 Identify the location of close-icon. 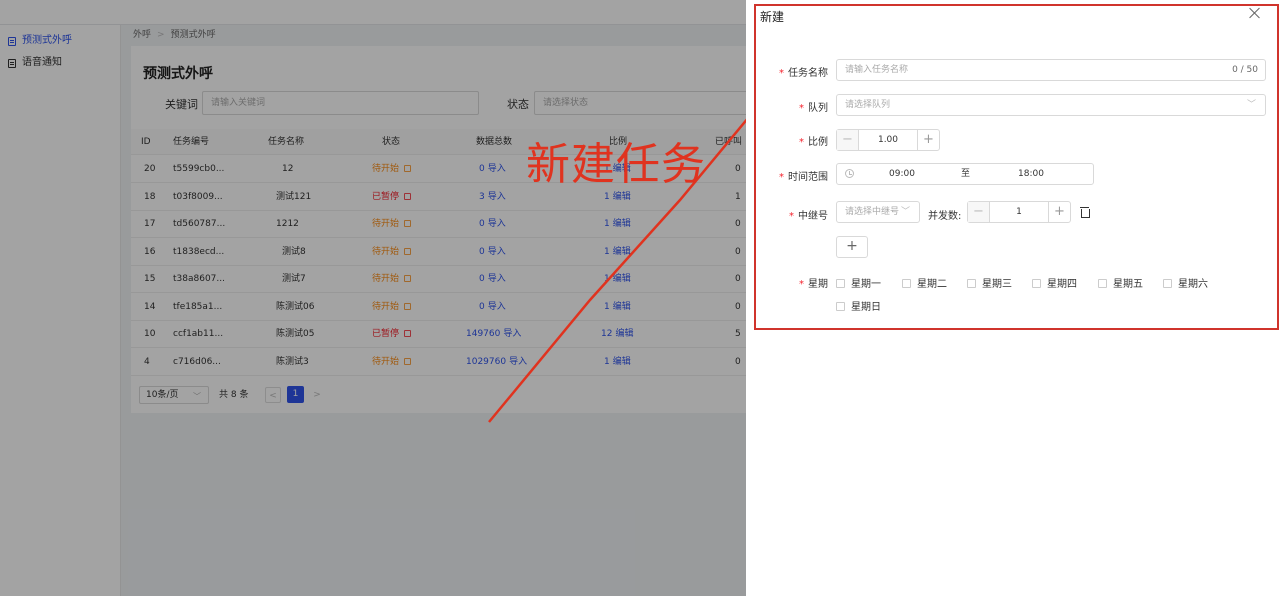
(1255, 13).